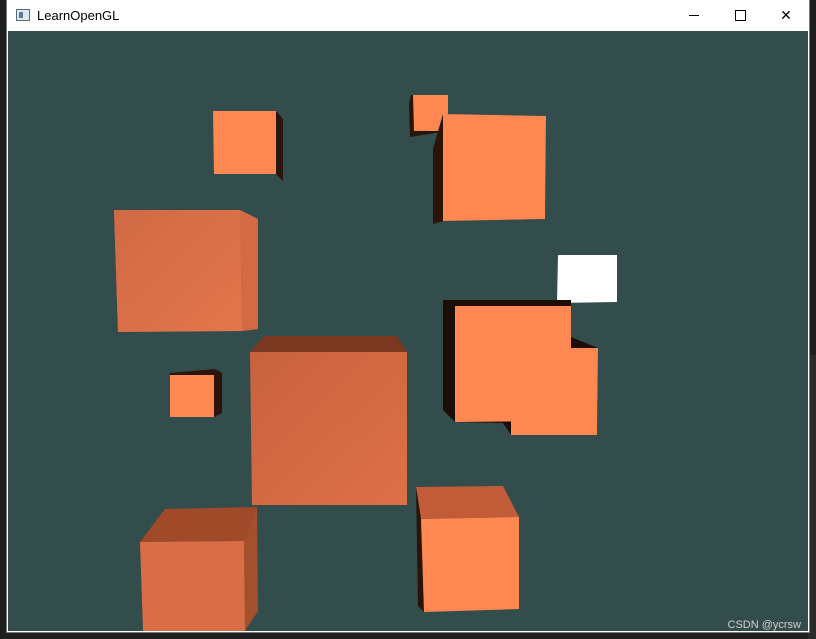  I want to click on maximize-icon, so click(740, 15).